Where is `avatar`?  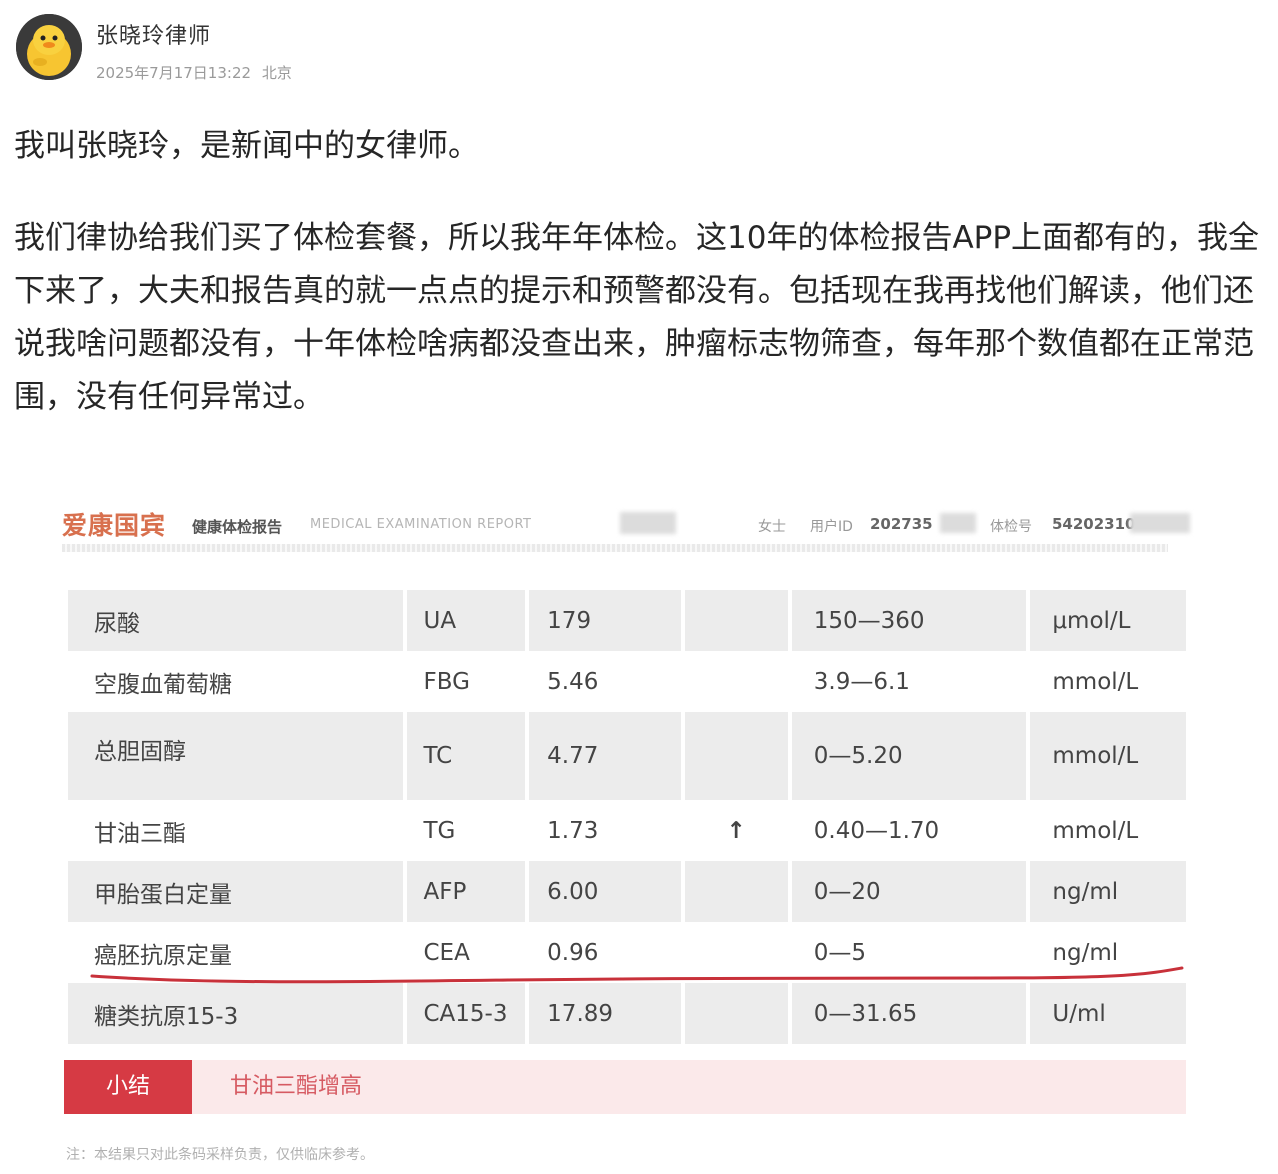 avatar is located at coordinates (49, 47).